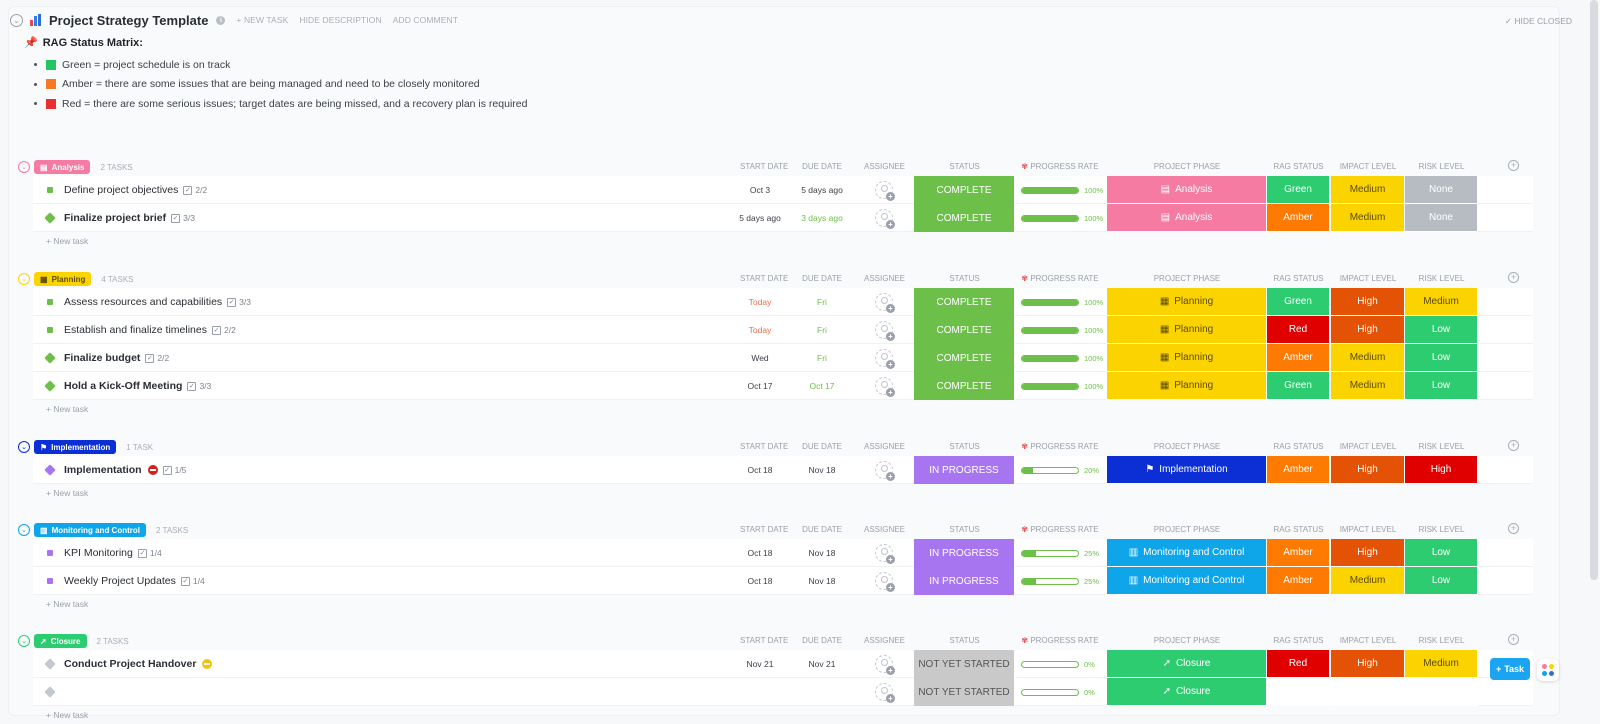 This screenshot has width=1600, height=724. What do you see at coordinates (1441, 692) in the screenshot?
I see `risk-level-cell` at bounding box center [1441, 692].